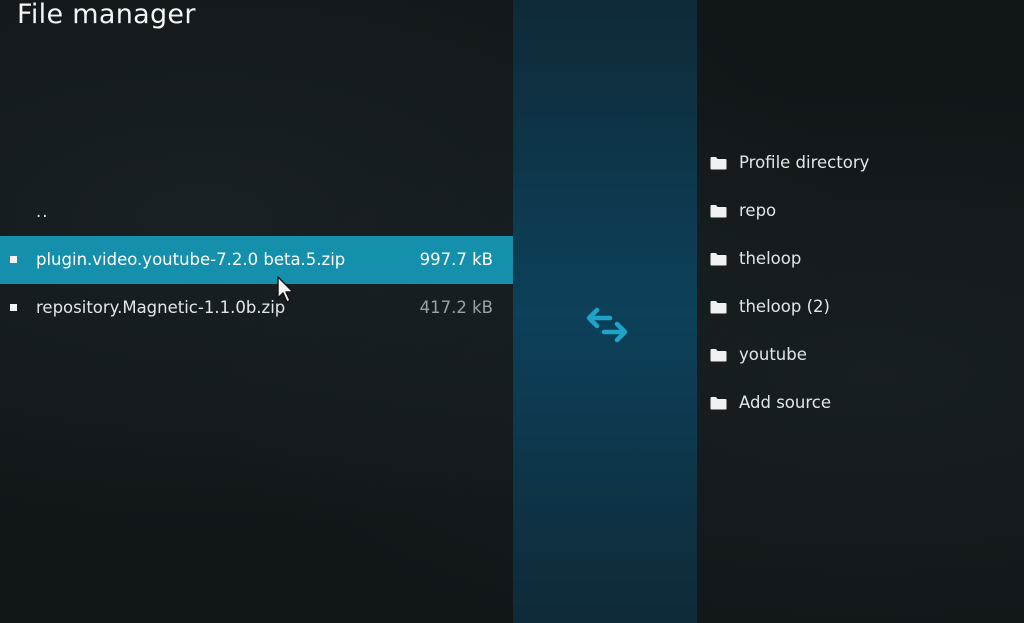  Describe the element at coordinates (285, 289) in the screenshot. I see `mouse-cursor-icon` at that location.